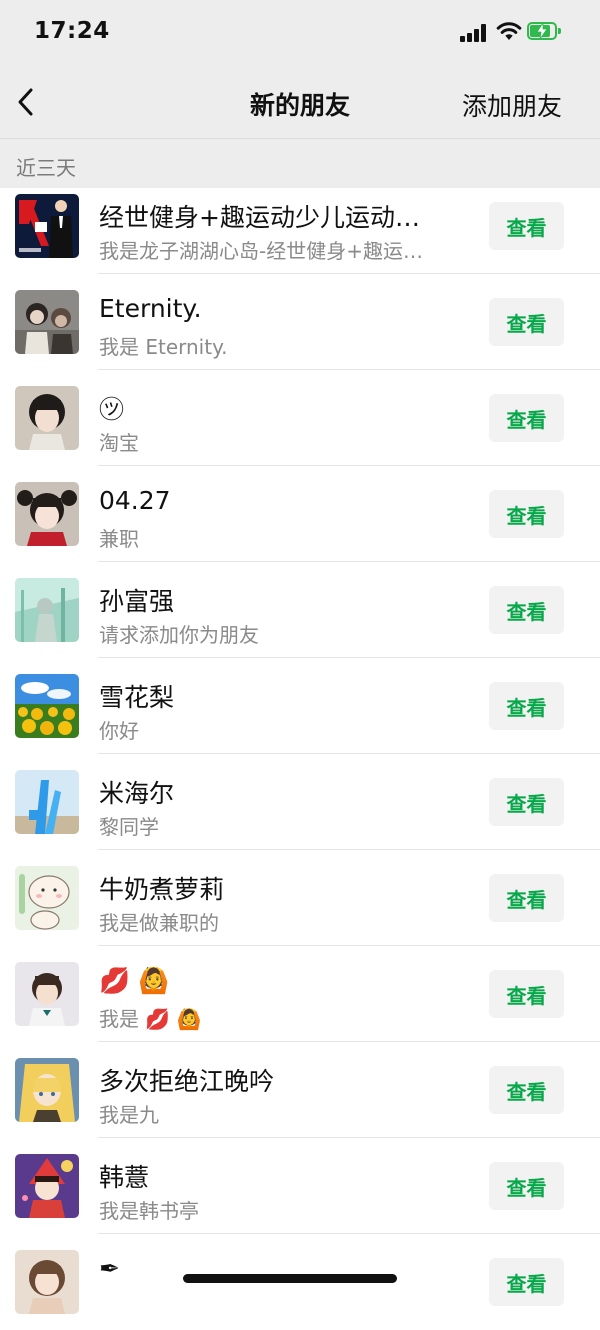 This screenshot has height=1330, width=600. Describe the element at coordinates (137, 697) in the screenshot. I see `request-name: 雪花梨` at that location.